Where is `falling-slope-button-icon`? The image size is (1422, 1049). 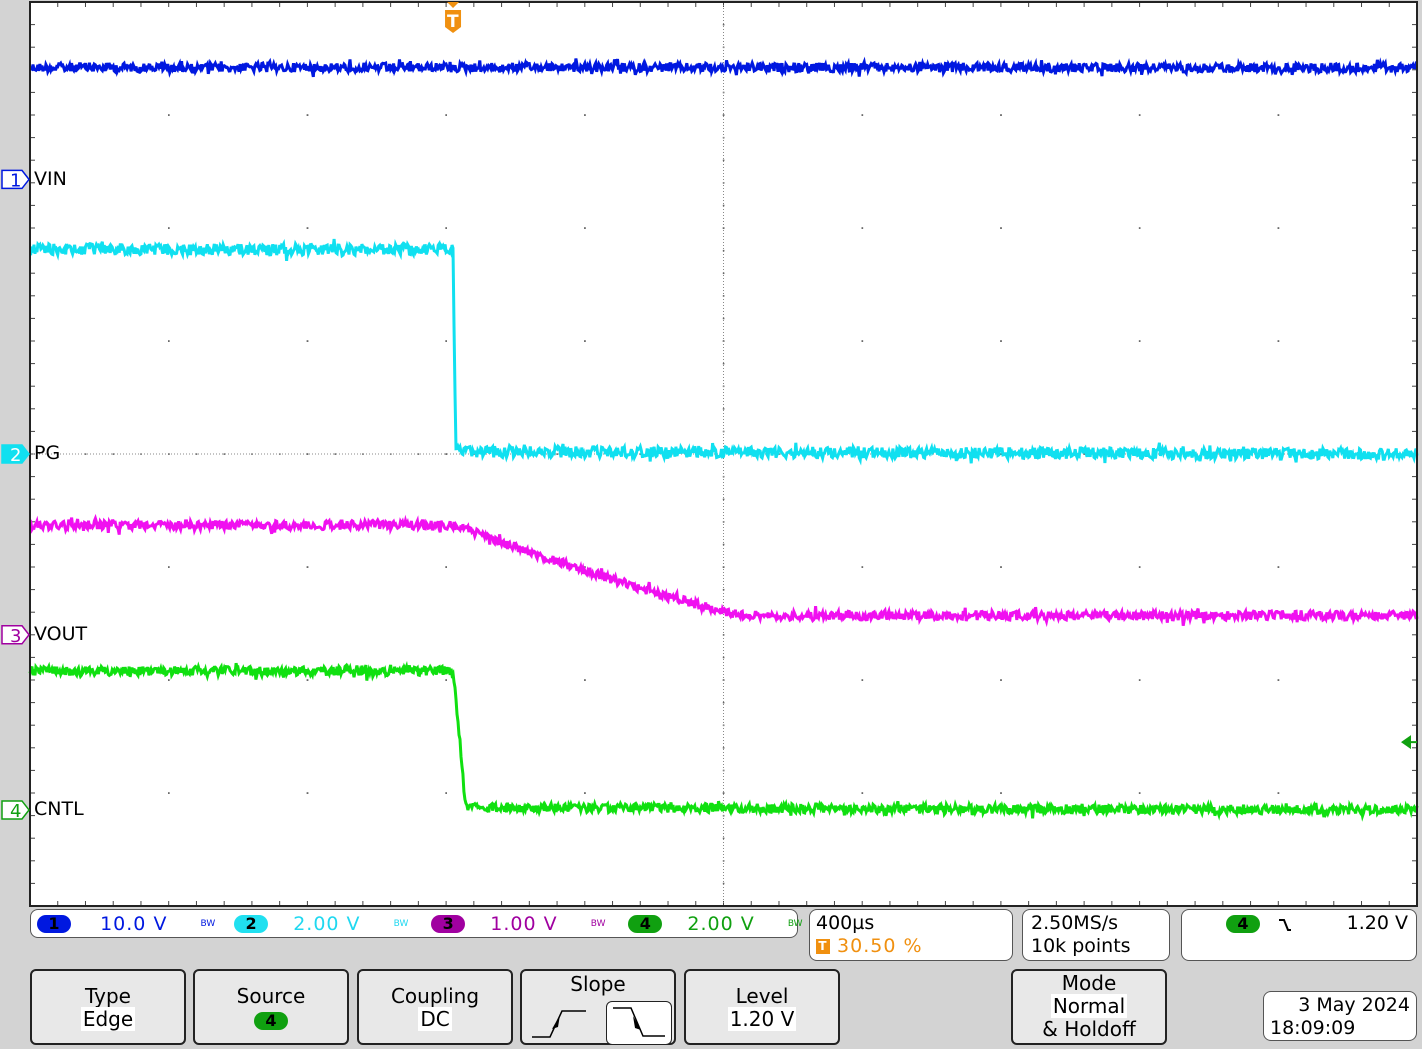
falling-slope-button-icon is located at coordinates (639, 1022).